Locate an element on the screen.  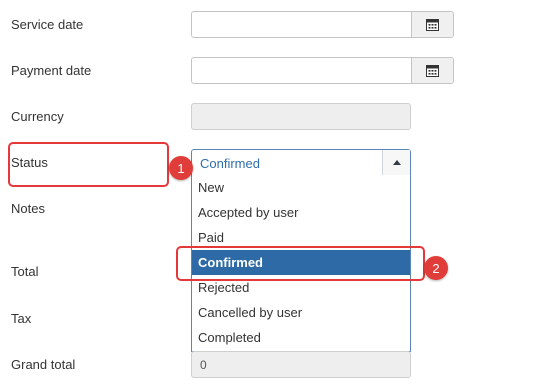
currency-label: Currency is located at coordinates (37, 116).